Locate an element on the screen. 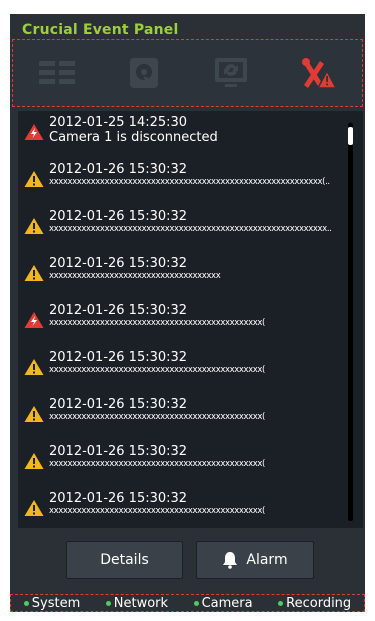 The width and height of the screenshot is (375, 621). status-system: System is located at coordinates (52, 603).